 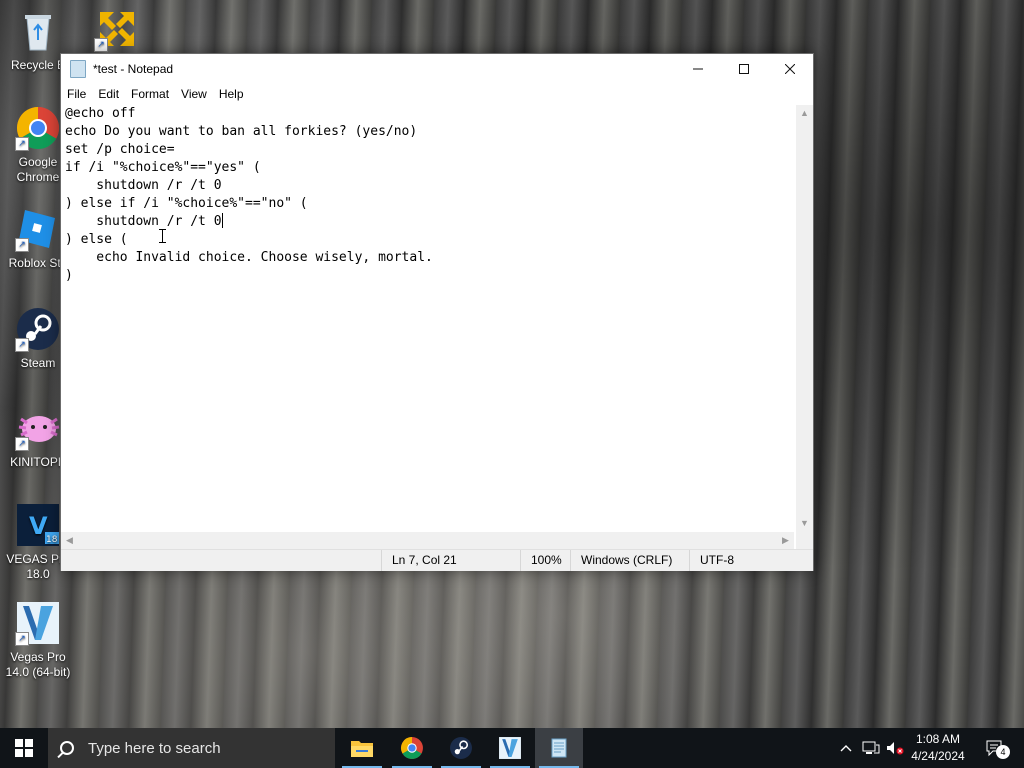 What do you see at coordinates (162, 236) in the screenshot?
I see `text-cursor-icon` at bounding box center [162, 236].